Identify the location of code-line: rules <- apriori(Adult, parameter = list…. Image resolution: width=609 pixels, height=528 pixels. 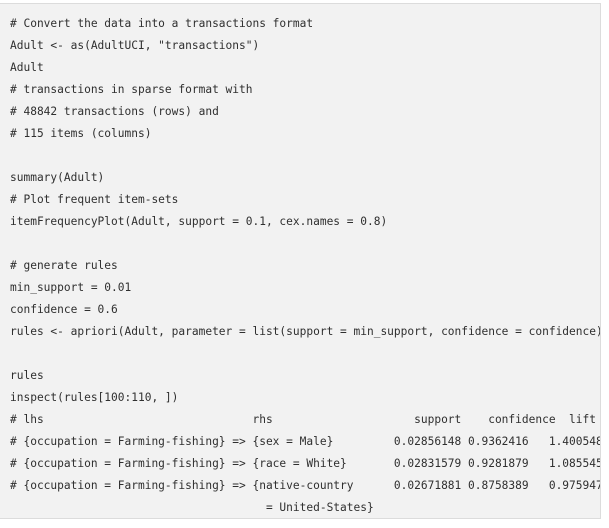
(305, 331).